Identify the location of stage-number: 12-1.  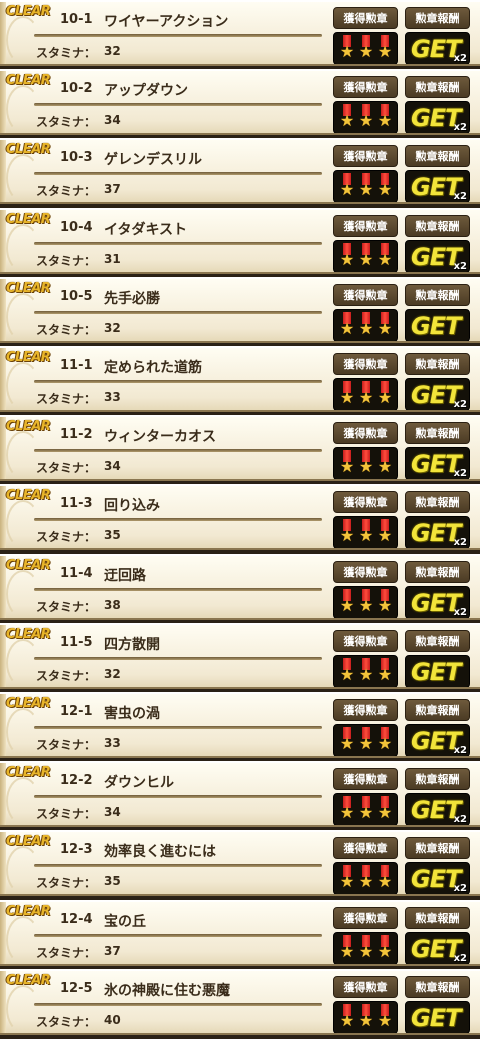
(76, 711).